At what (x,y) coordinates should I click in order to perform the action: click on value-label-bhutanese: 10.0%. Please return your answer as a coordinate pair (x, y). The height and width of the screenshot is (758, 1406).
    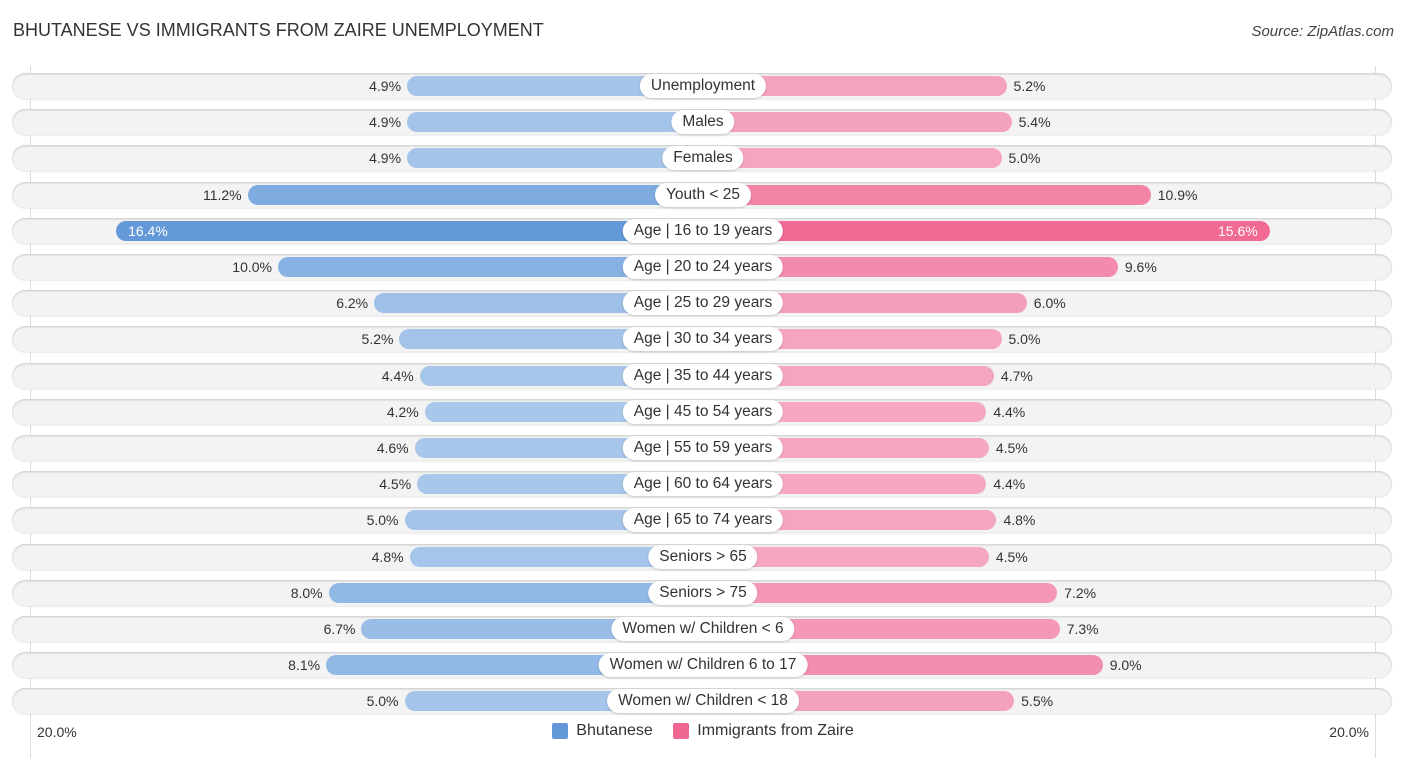
    Looking at the image, I should click on (252, 267).